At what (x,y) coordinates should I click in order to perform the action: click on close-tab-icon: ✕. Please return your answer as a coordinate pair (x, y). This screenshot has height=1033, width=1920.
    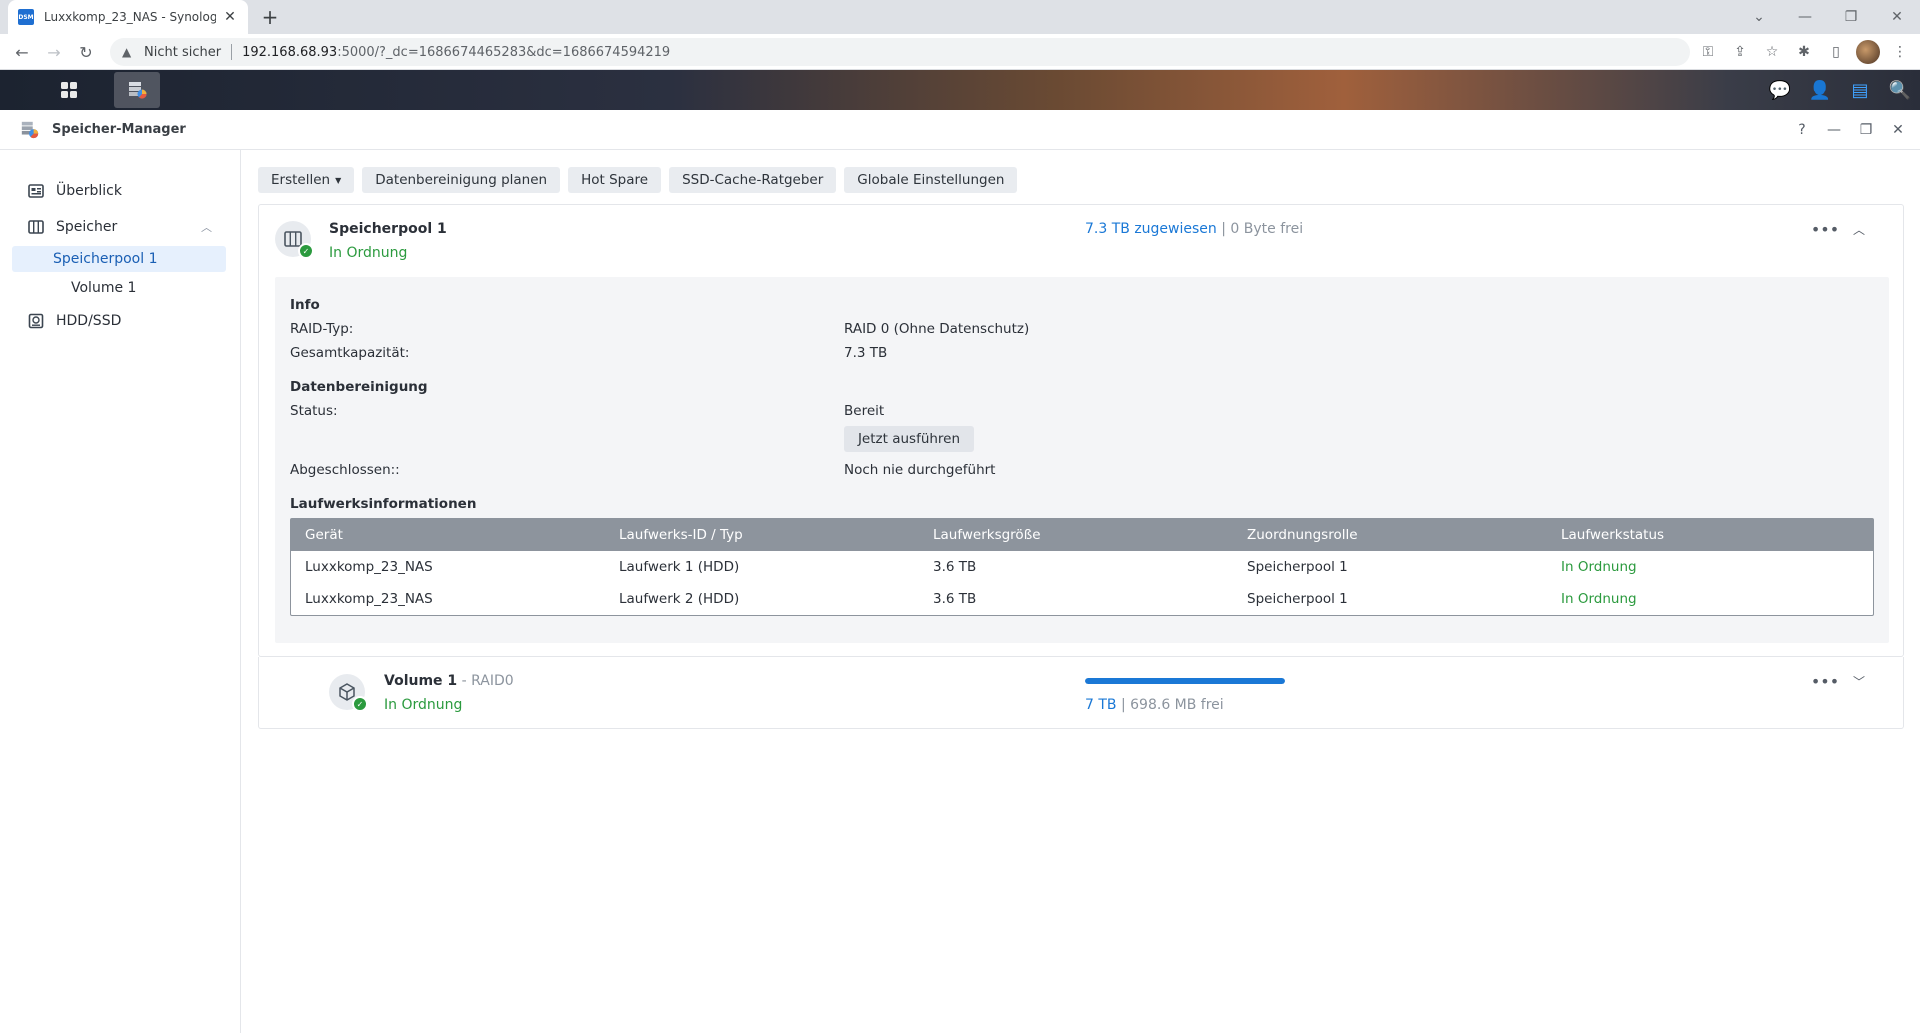
    Looking at the image, I should click on (230, 17).